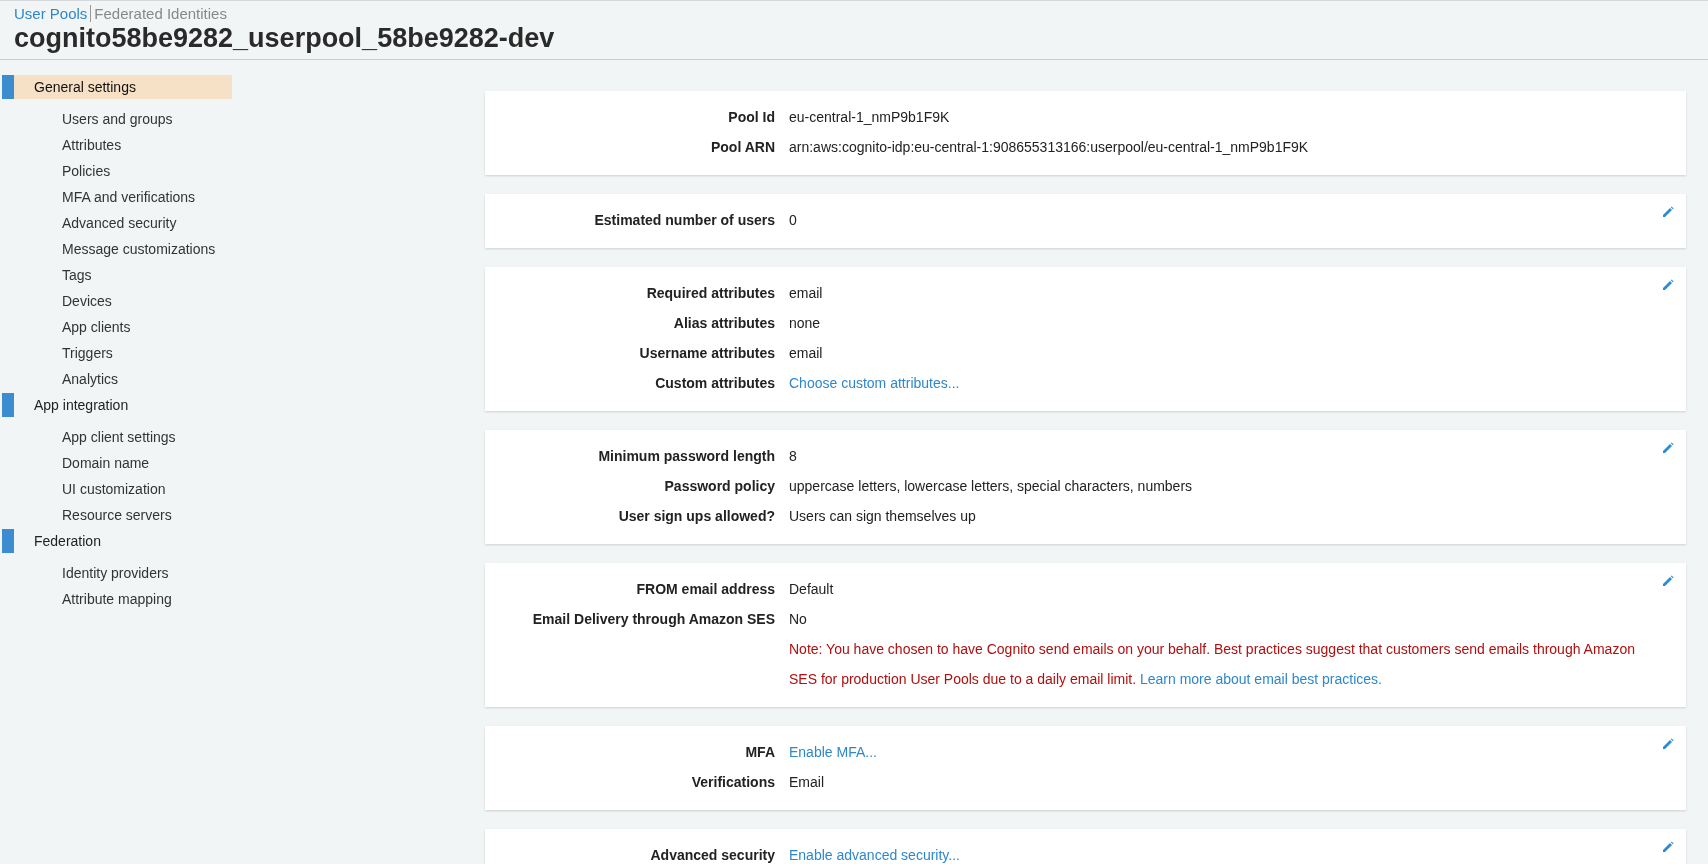 The width and height of the screenshot is (1708, 864). Describe the element at coordinates (751, 117) in the screenshot. I see `field-label: Pool Id` at that location.